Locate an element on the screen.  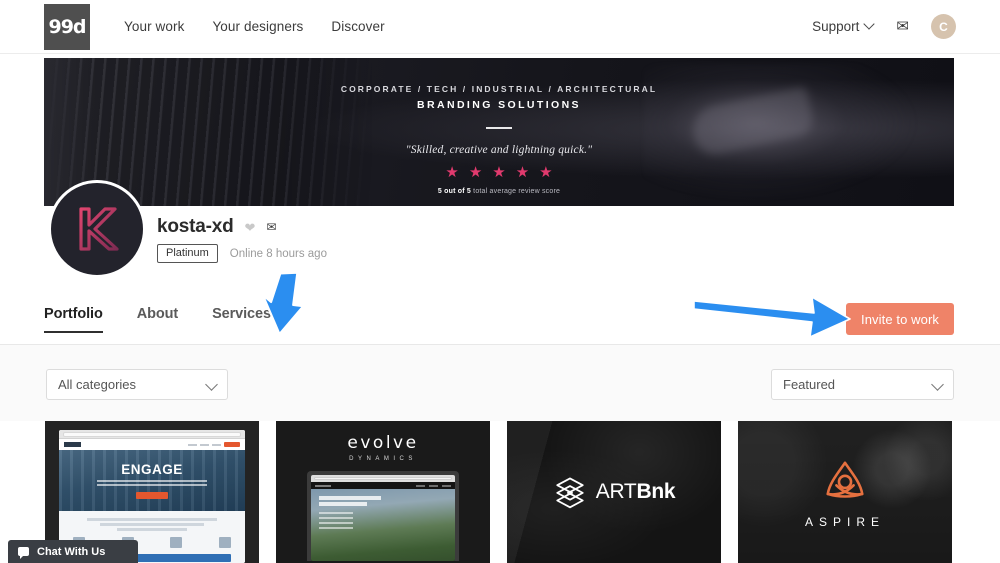
status-badge: Platinum is located at coordinates (187, 253).